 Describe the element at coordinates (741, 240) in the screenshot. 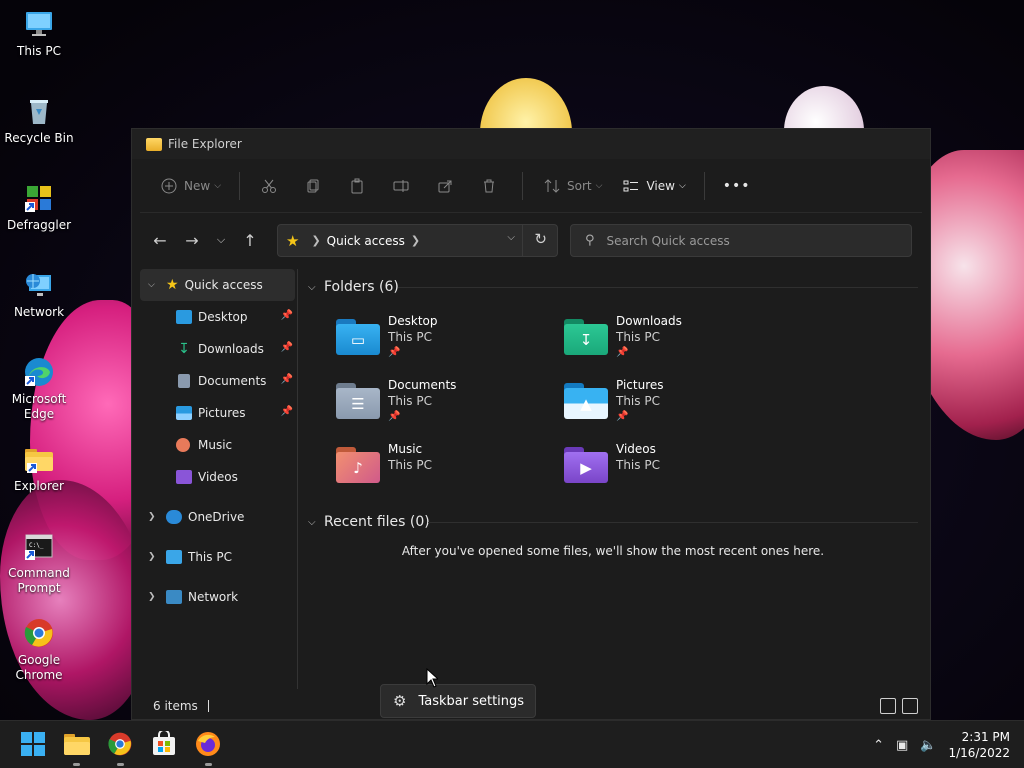

I see `search-box: ⚲ Search Quick access` at that location.